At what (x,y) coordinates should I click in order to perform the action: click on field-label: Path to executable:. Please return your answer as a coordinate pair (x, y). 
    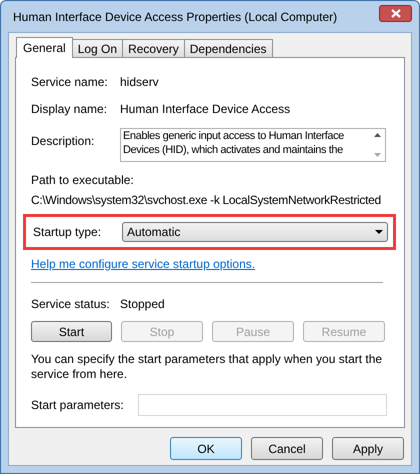
    Looking at the image, I should click on (83, 180).